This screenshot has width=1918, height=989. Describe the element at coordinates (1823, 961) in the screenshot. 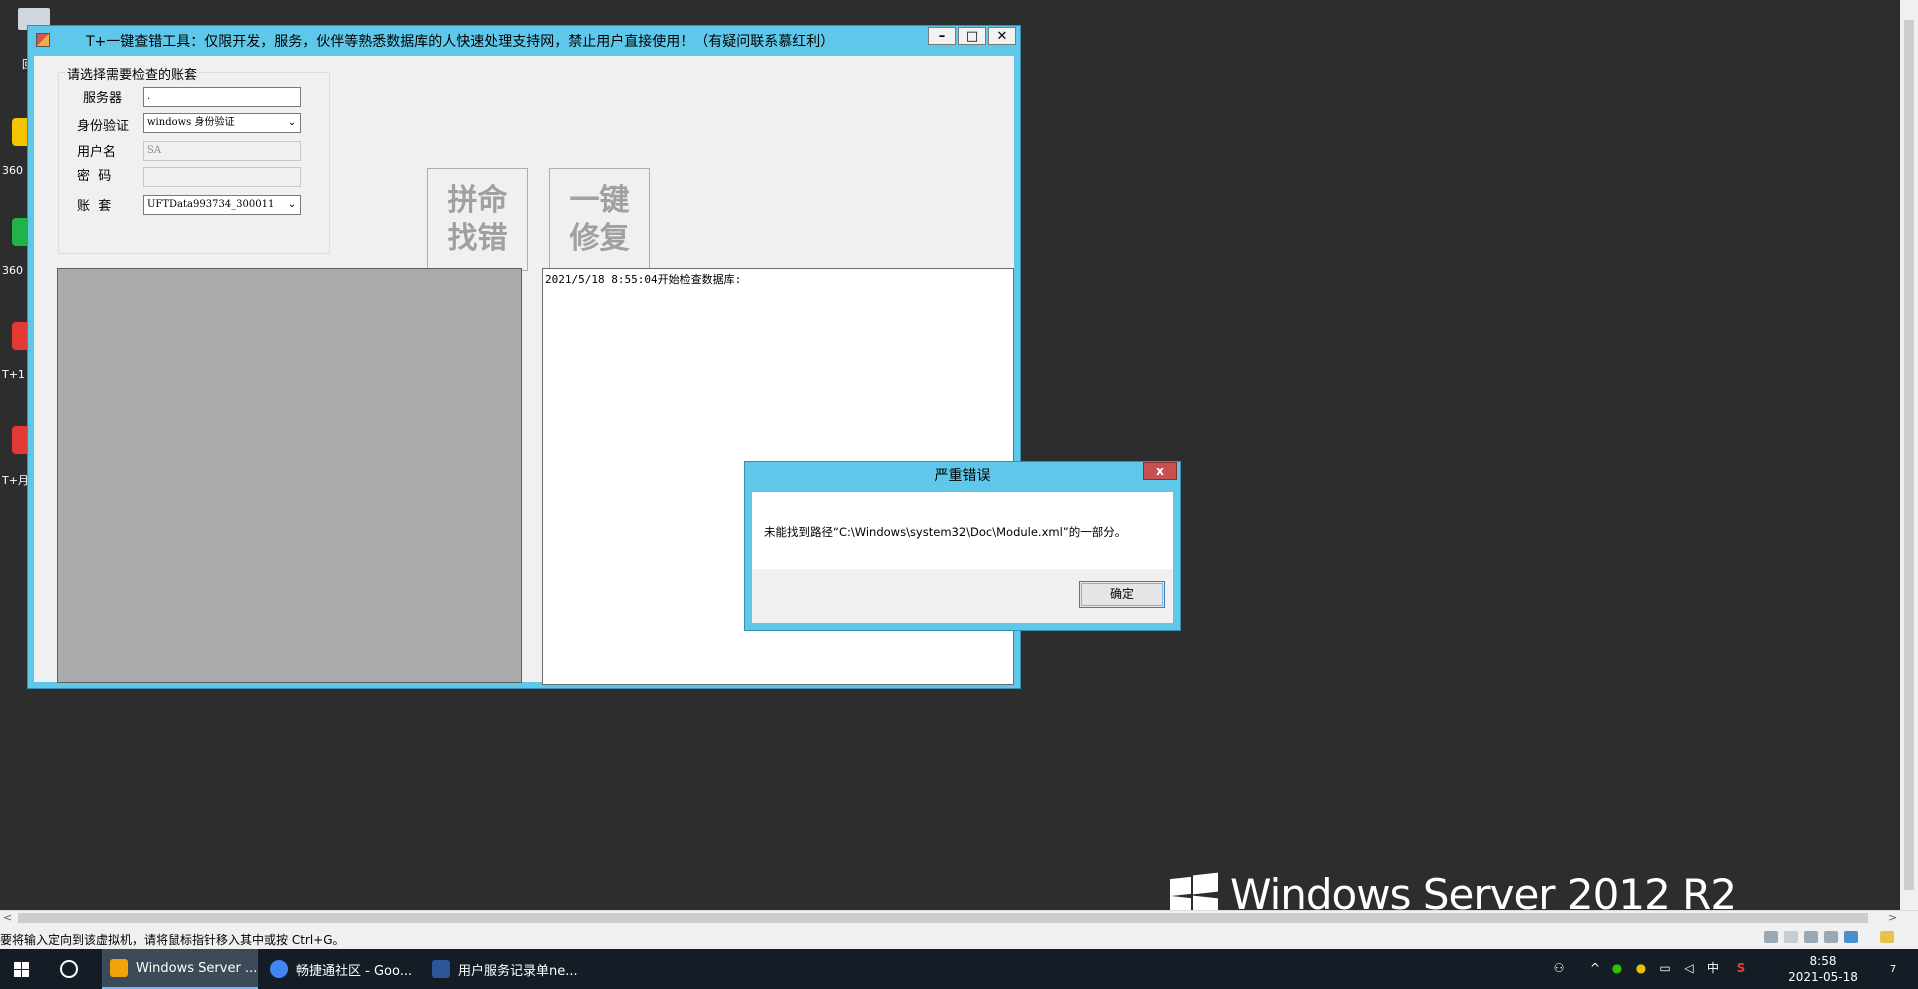

I see `clock-time: 8:58` at that location.